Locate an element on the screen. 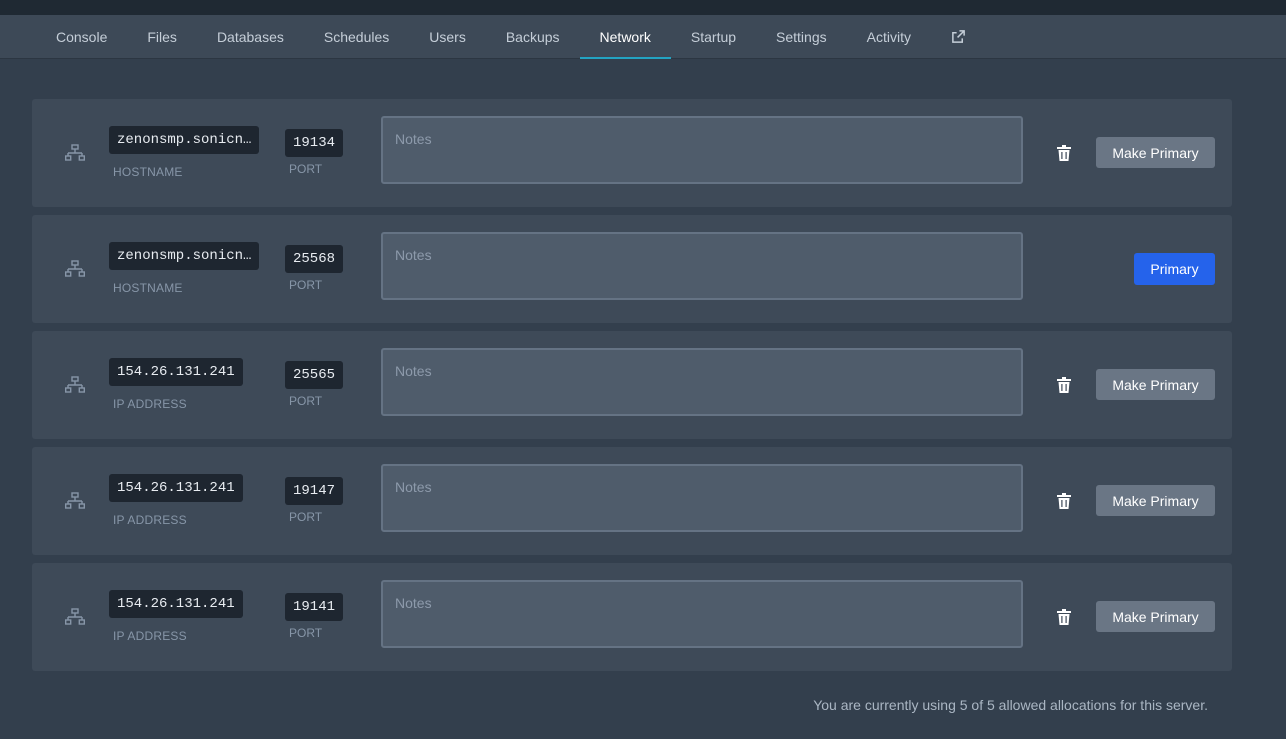  tab-backups: Backups is located at coordinates (533, 36).